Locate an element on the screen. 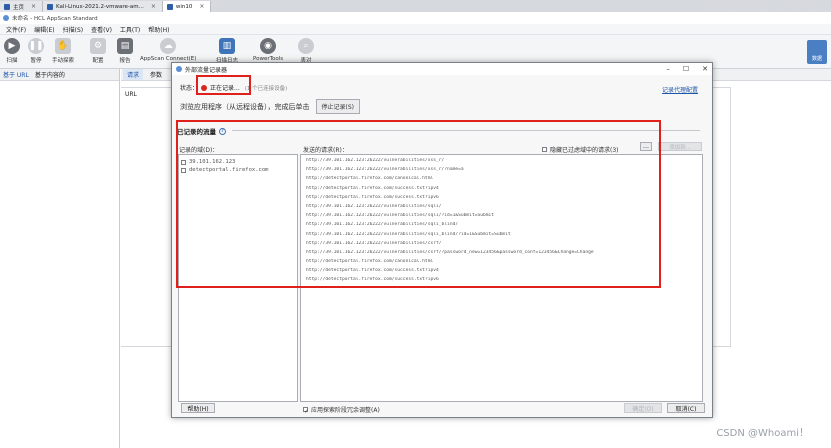 This screenshot has height=448, width=831. menu-edit: 编辑(E) is located at coordinates (44, 29).